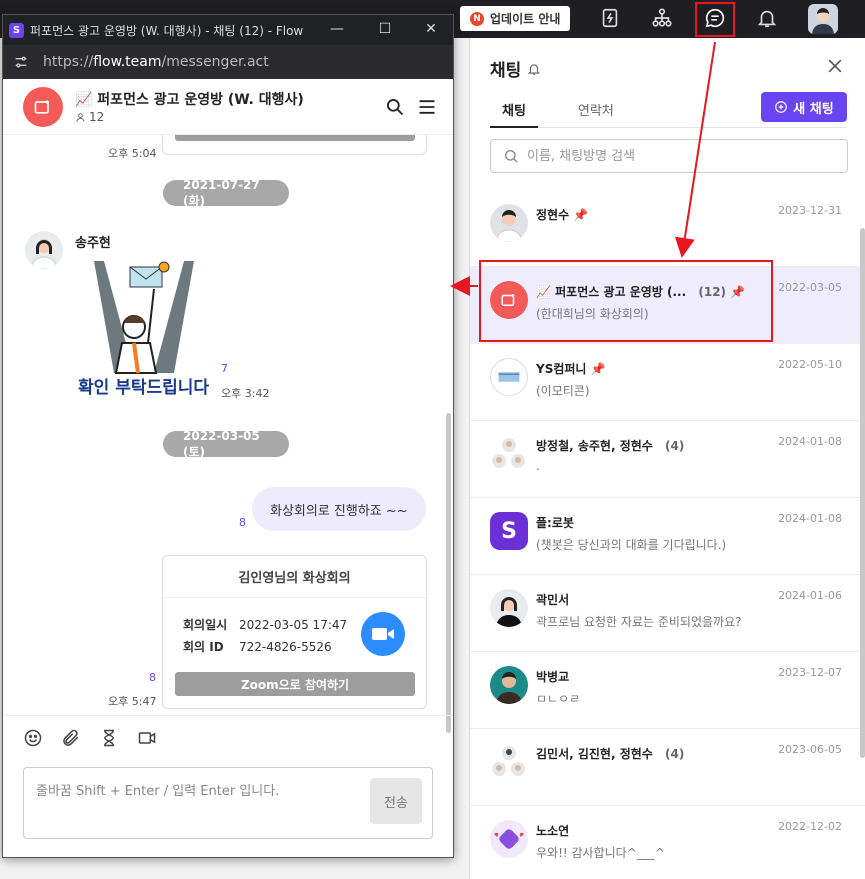  I want to click on chat-list-item: 박병교 ㅁㄴㅇㄹ 2023-12-07, so click(667, 690).